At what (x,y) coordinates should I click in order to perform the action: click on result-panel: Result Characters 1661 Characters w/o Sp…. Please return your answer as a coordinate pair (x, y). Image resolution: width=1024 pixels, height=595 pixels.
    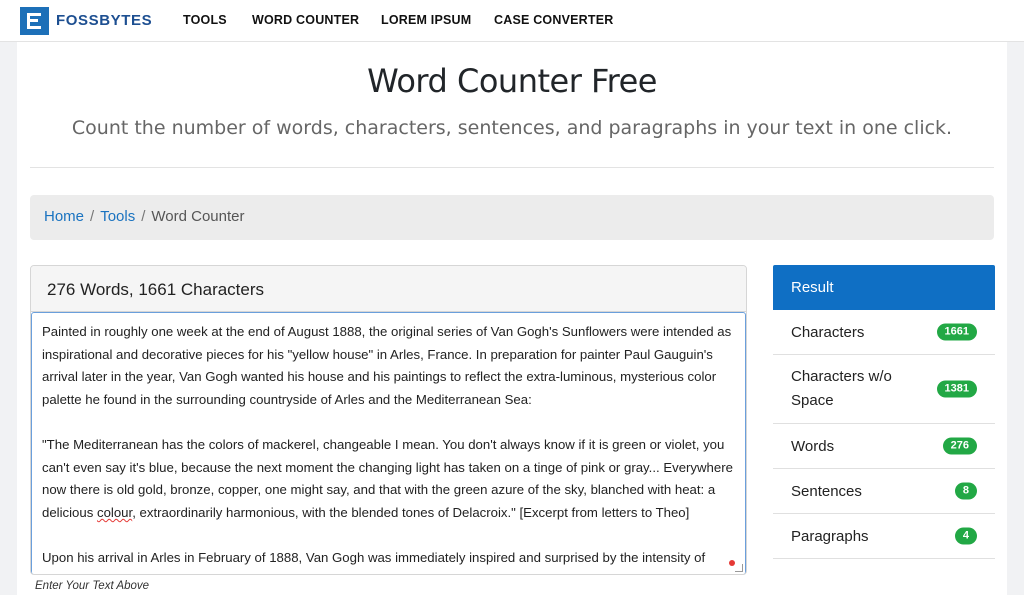
    Looking at the image, I should click on (884, 412).